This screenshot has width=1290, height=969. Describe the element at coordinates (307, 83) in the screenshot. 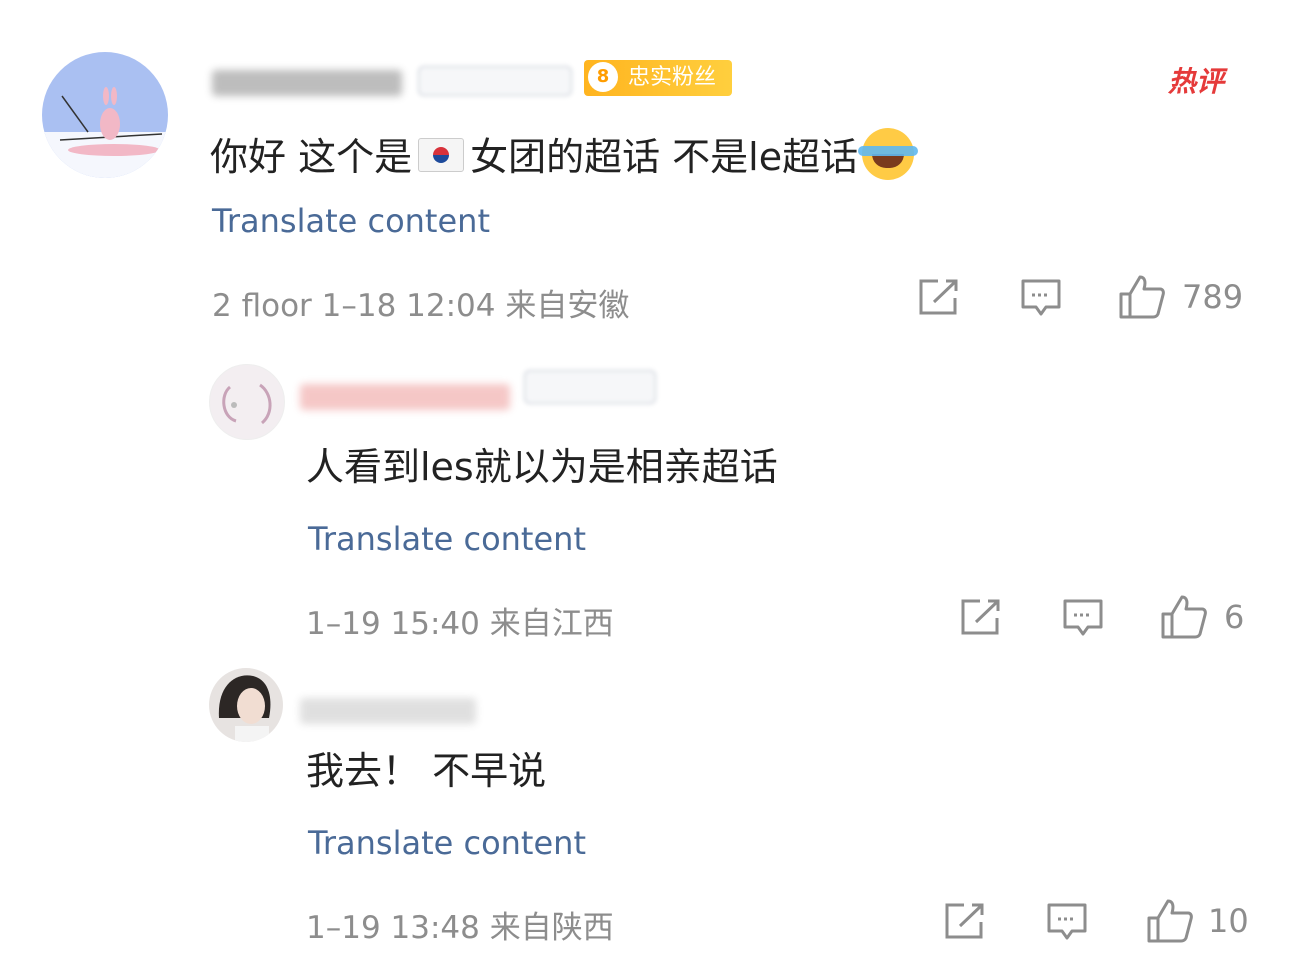

I see `username` at that location.